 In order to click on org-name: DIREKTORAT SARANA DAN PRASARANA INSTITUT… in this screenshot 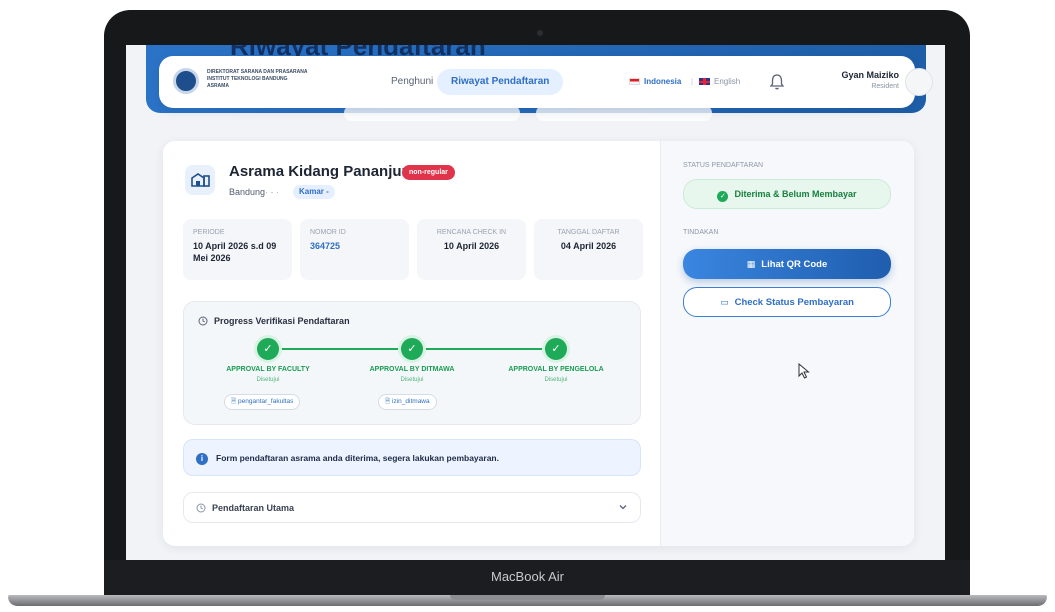, I will do `click(257, 79)`.